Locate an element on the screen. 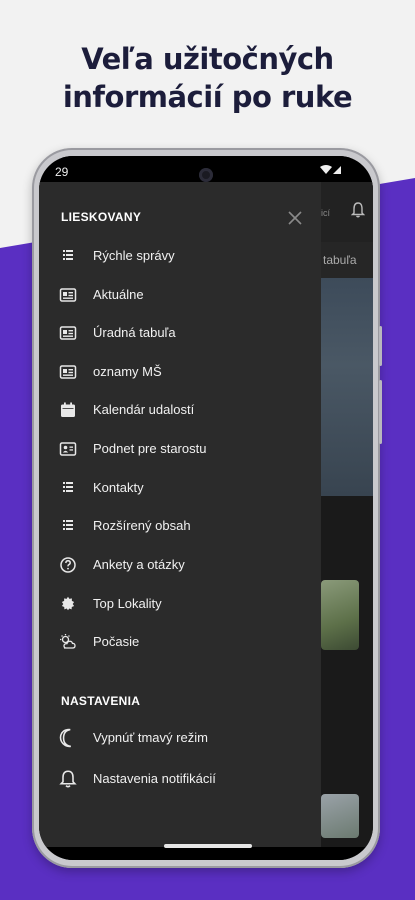 This screenshot has width=415, height=900. menu-item-top-lokality: Top Lokality is located at coordinates (180, 604).